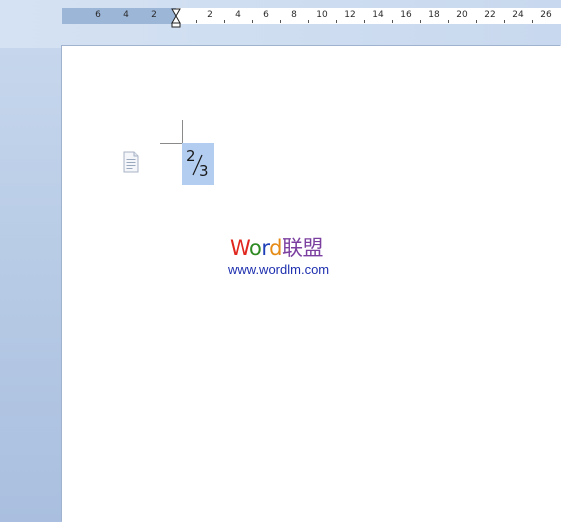 This screenshot has width=586, height=522. What do you see at coordinates (294, 15) in the screenshot?
I see `ruler-label: 8` at bounding box center [294, 15].